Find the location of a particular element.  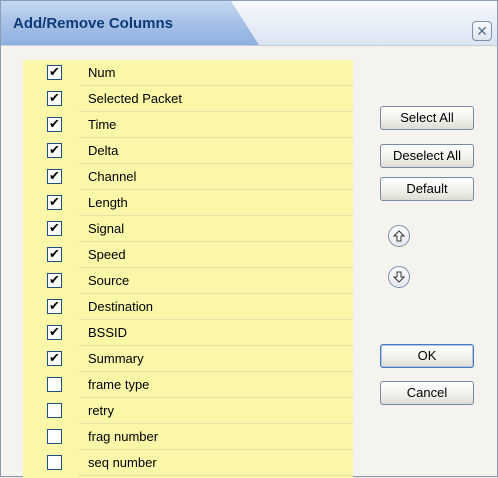

column-label: Num is located at coordinates (102, 72).